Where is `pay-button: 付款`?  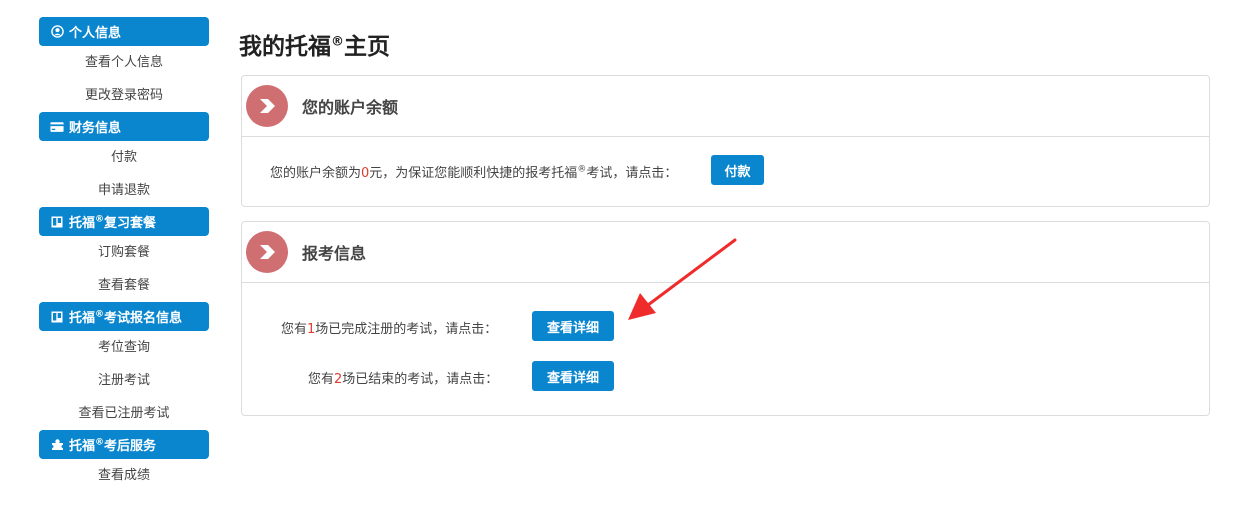
pay-button: 付款 is located at coordinates (737, 170).